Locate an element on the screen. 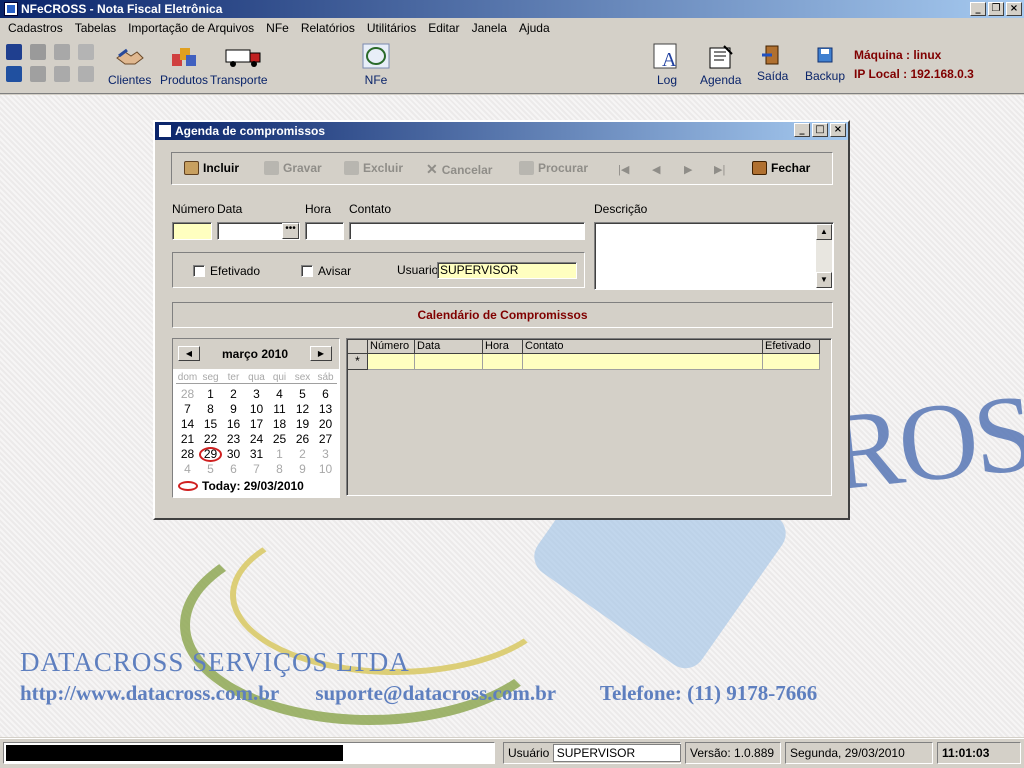 Image resolution: width=1024 pixels, height=768 pixels. menu-tabelas: Tabelas is located at coordinates (95, 28).